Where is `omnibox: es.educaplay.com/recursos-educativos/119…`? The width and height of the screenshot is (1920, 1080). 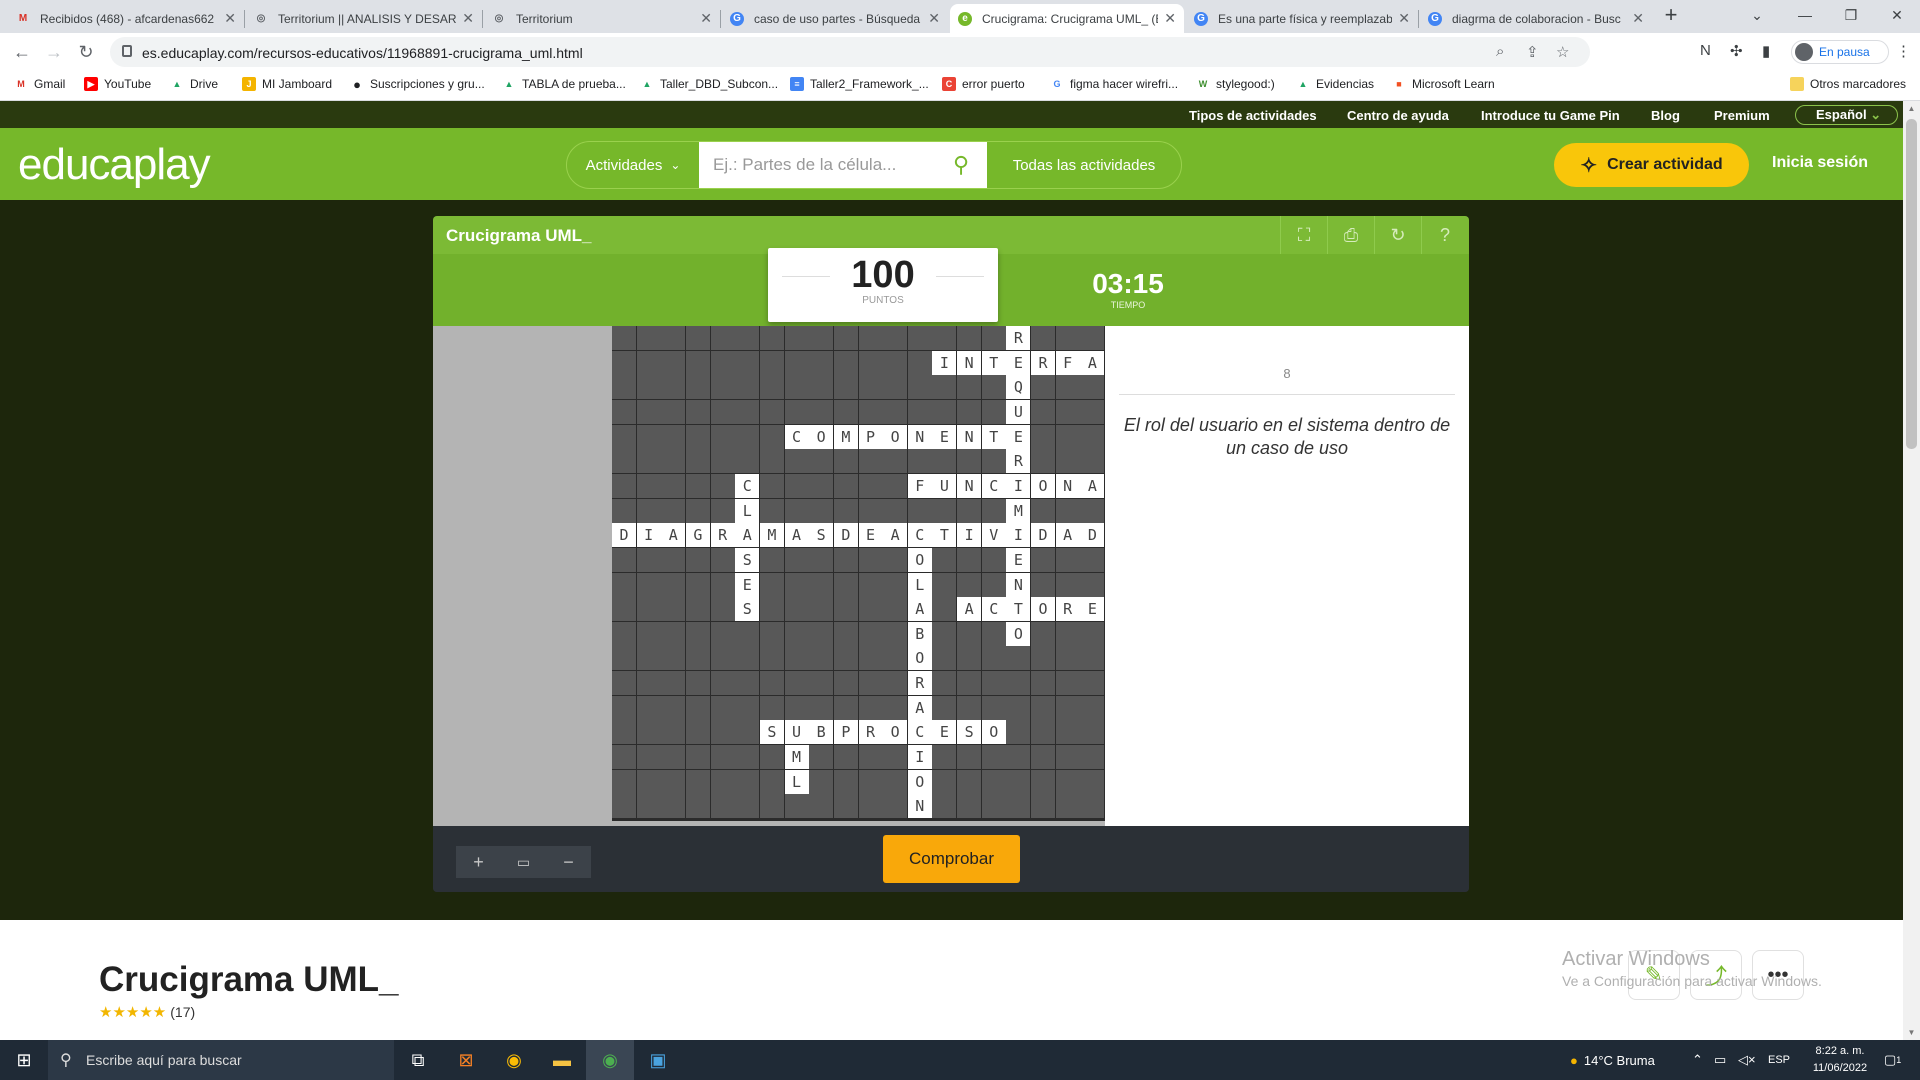 omnibox: es.educaplay.com/recursos-educativos/119… is located at coordinates (850, 52).